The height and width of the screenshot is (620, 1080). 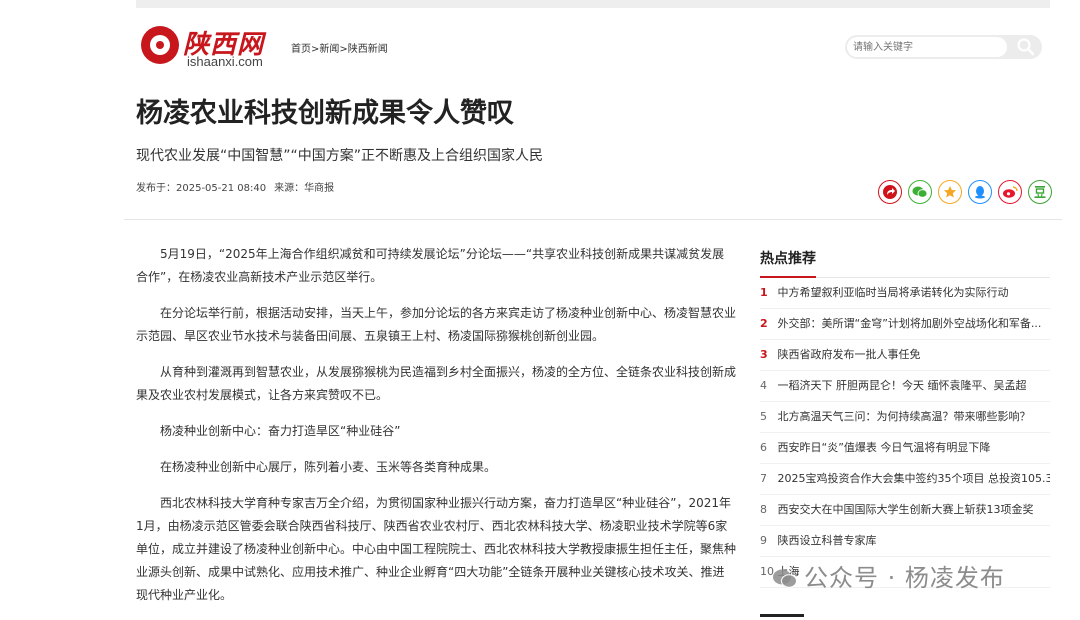 I want to click on wechat-icon, so click(x=920, y=192).